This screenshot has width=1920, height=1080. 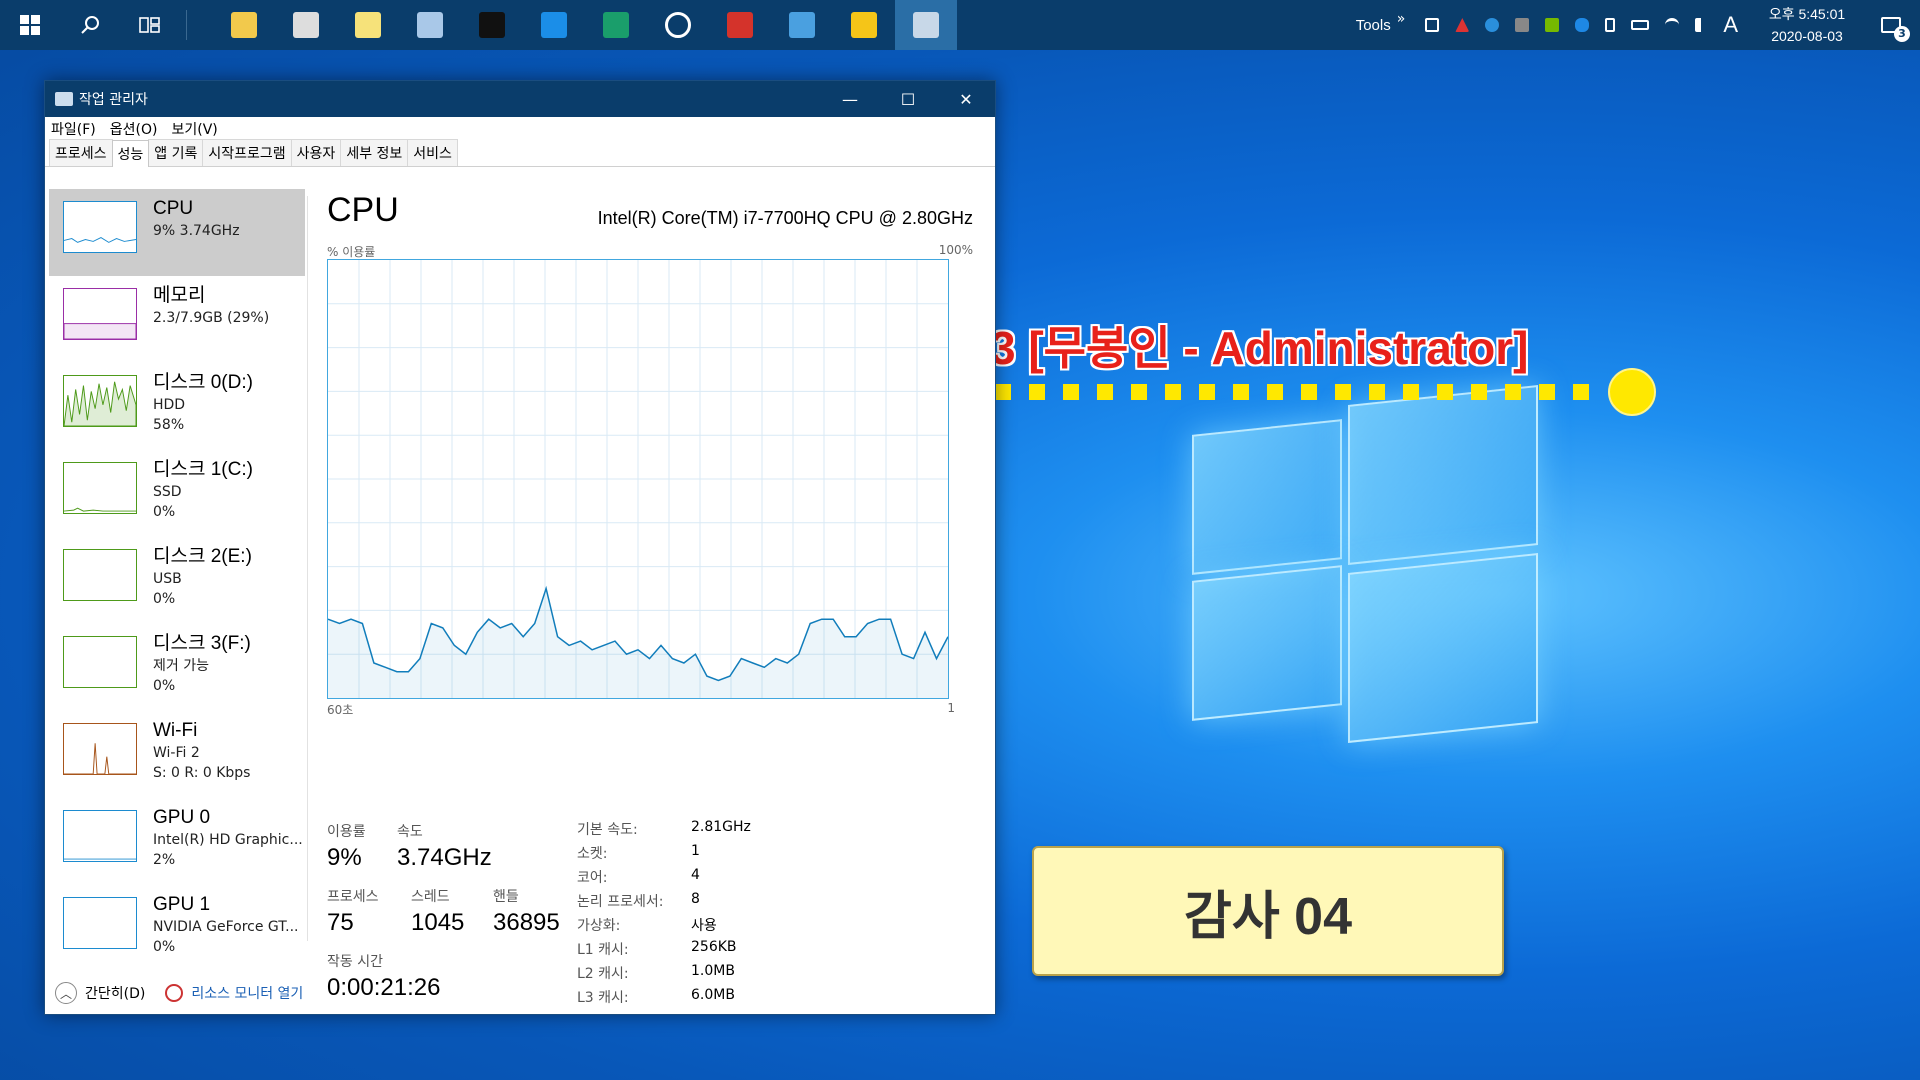 What do you see at coordinates (150, 25) in the screenshot?
I see `task-view-icon` at bounding box center [150, 25].